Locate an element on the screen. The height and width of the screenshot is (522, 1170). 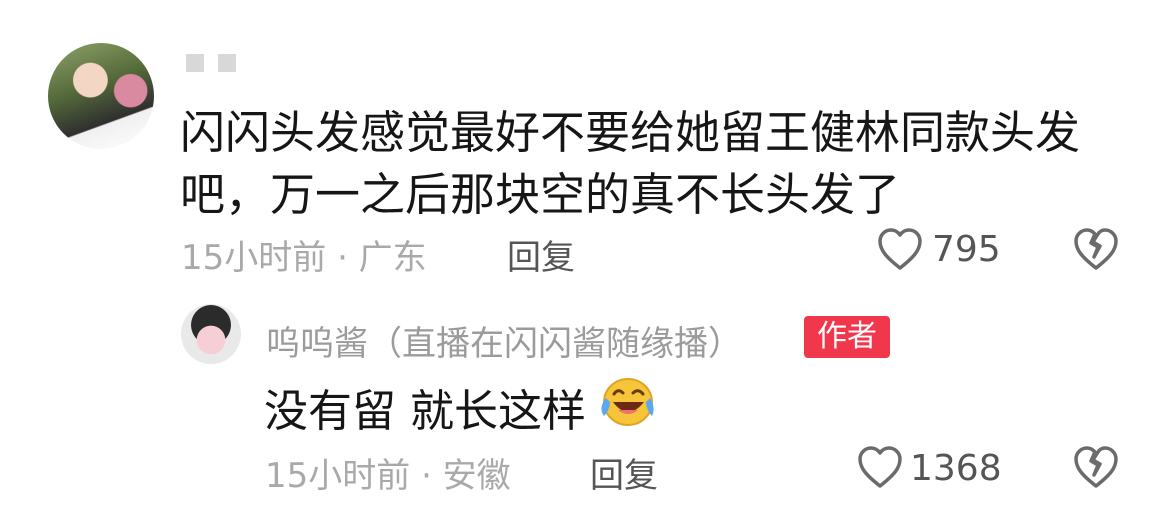
laughing-crying-emoji-icon is located at coordinates (626, 402).